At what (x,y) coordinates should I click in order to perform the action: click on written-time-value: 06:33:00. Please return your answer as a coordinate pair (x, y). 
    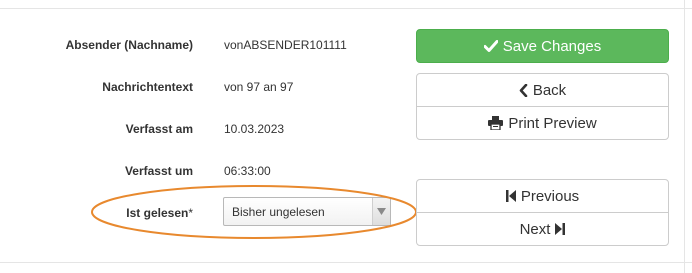
    Looking at the image, I should click on (247, 171).